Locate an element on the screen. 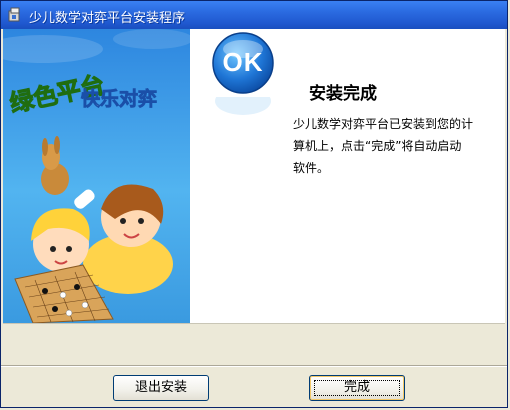 The width and height of the screenshot is (510, 410). completion-message: 少儿数学对弈平台已安装到您的计算机上，点击“完成”将自动启动软件。 is located at coordinates (383, 146).